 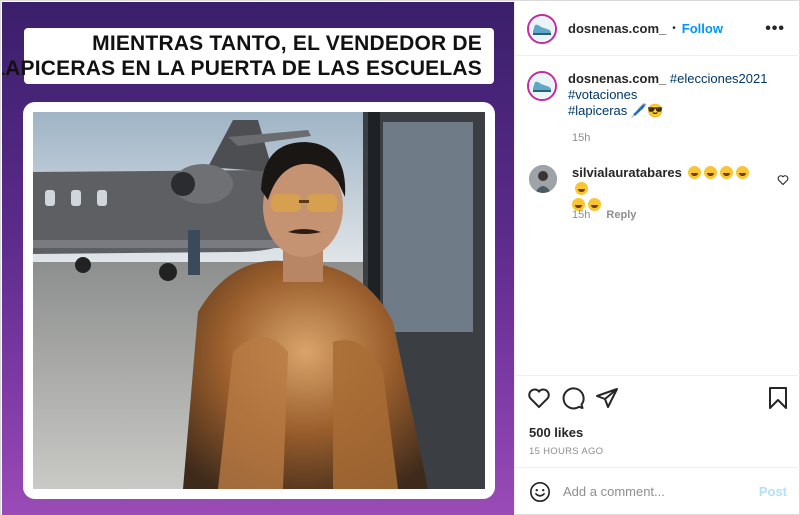 I want to click on comment-icon, so click(x=573, y=398).